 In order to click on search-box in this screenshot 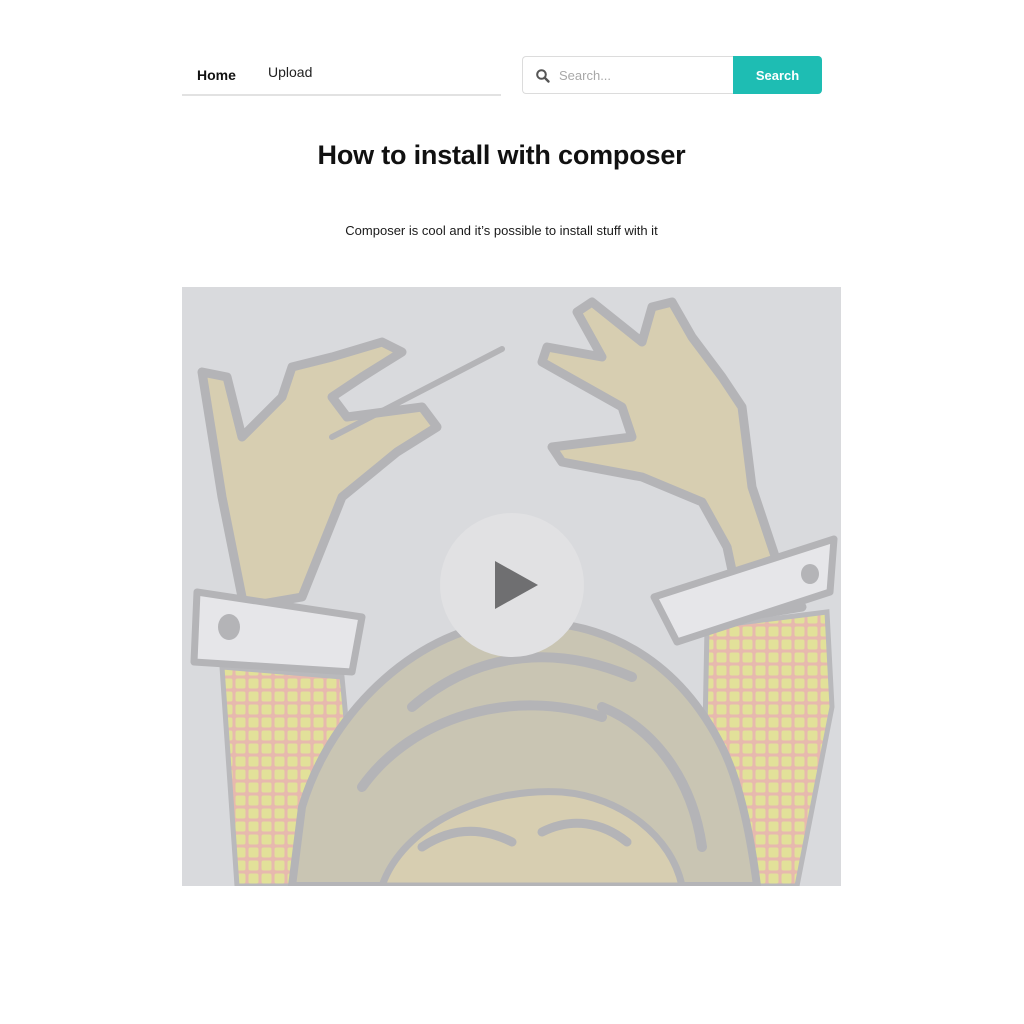, I will do `click(627, 75)`.